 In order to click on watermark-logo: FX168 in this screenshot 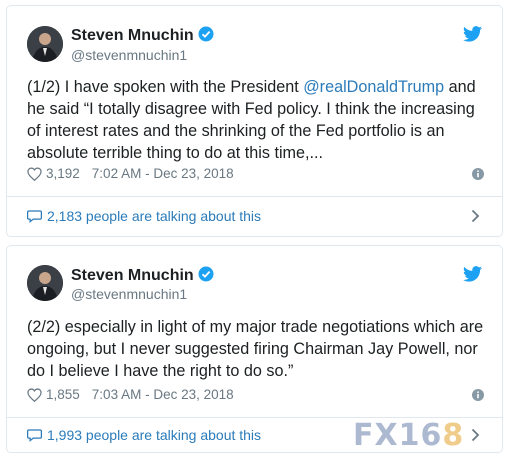, I will do `click(409, 435)`.